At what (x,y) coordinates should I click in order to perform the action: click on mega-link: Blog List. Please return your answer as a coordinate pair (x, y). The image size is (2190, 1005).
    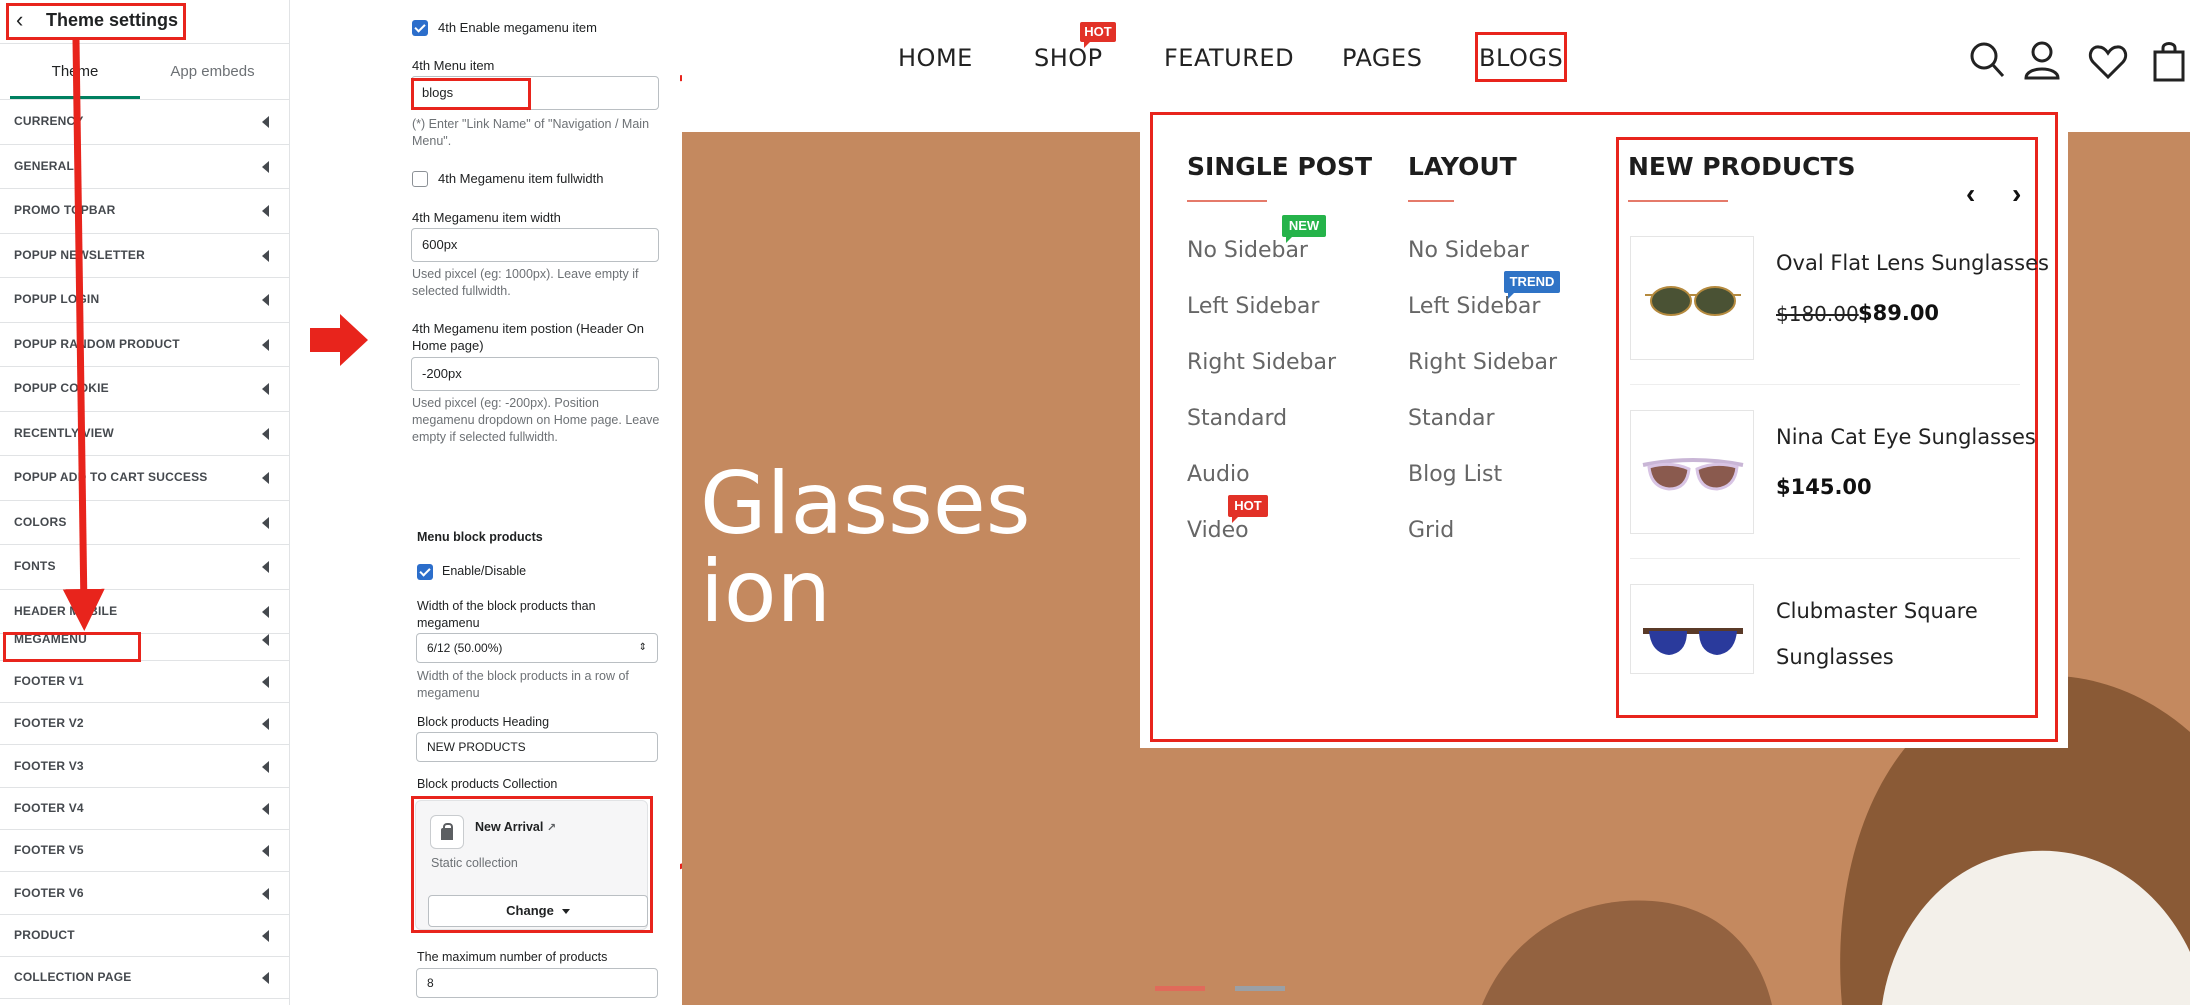
    Looking at the image, I should click on (1455, 474).